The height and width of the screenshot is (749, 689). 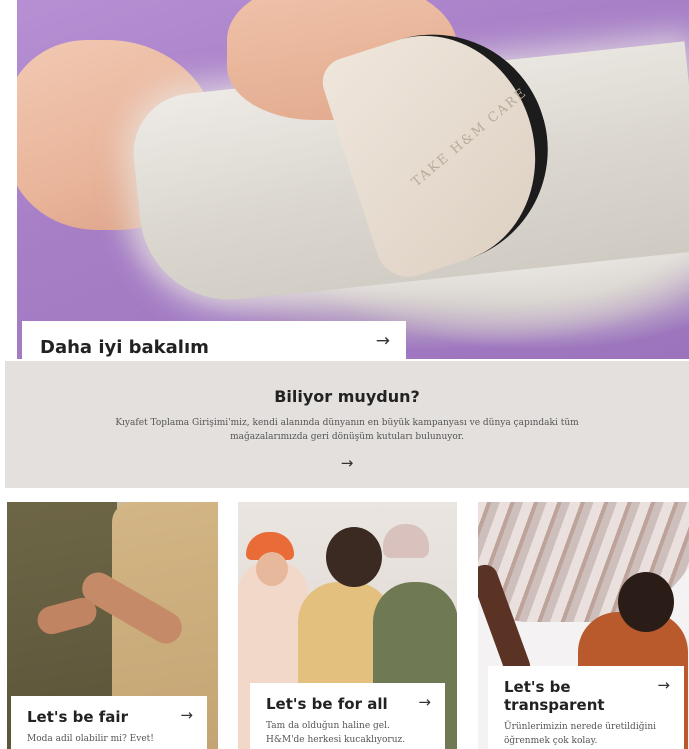 I want to click on card-description: Moda adil olabilir mi? Evet!, so click(x=90, y=739).